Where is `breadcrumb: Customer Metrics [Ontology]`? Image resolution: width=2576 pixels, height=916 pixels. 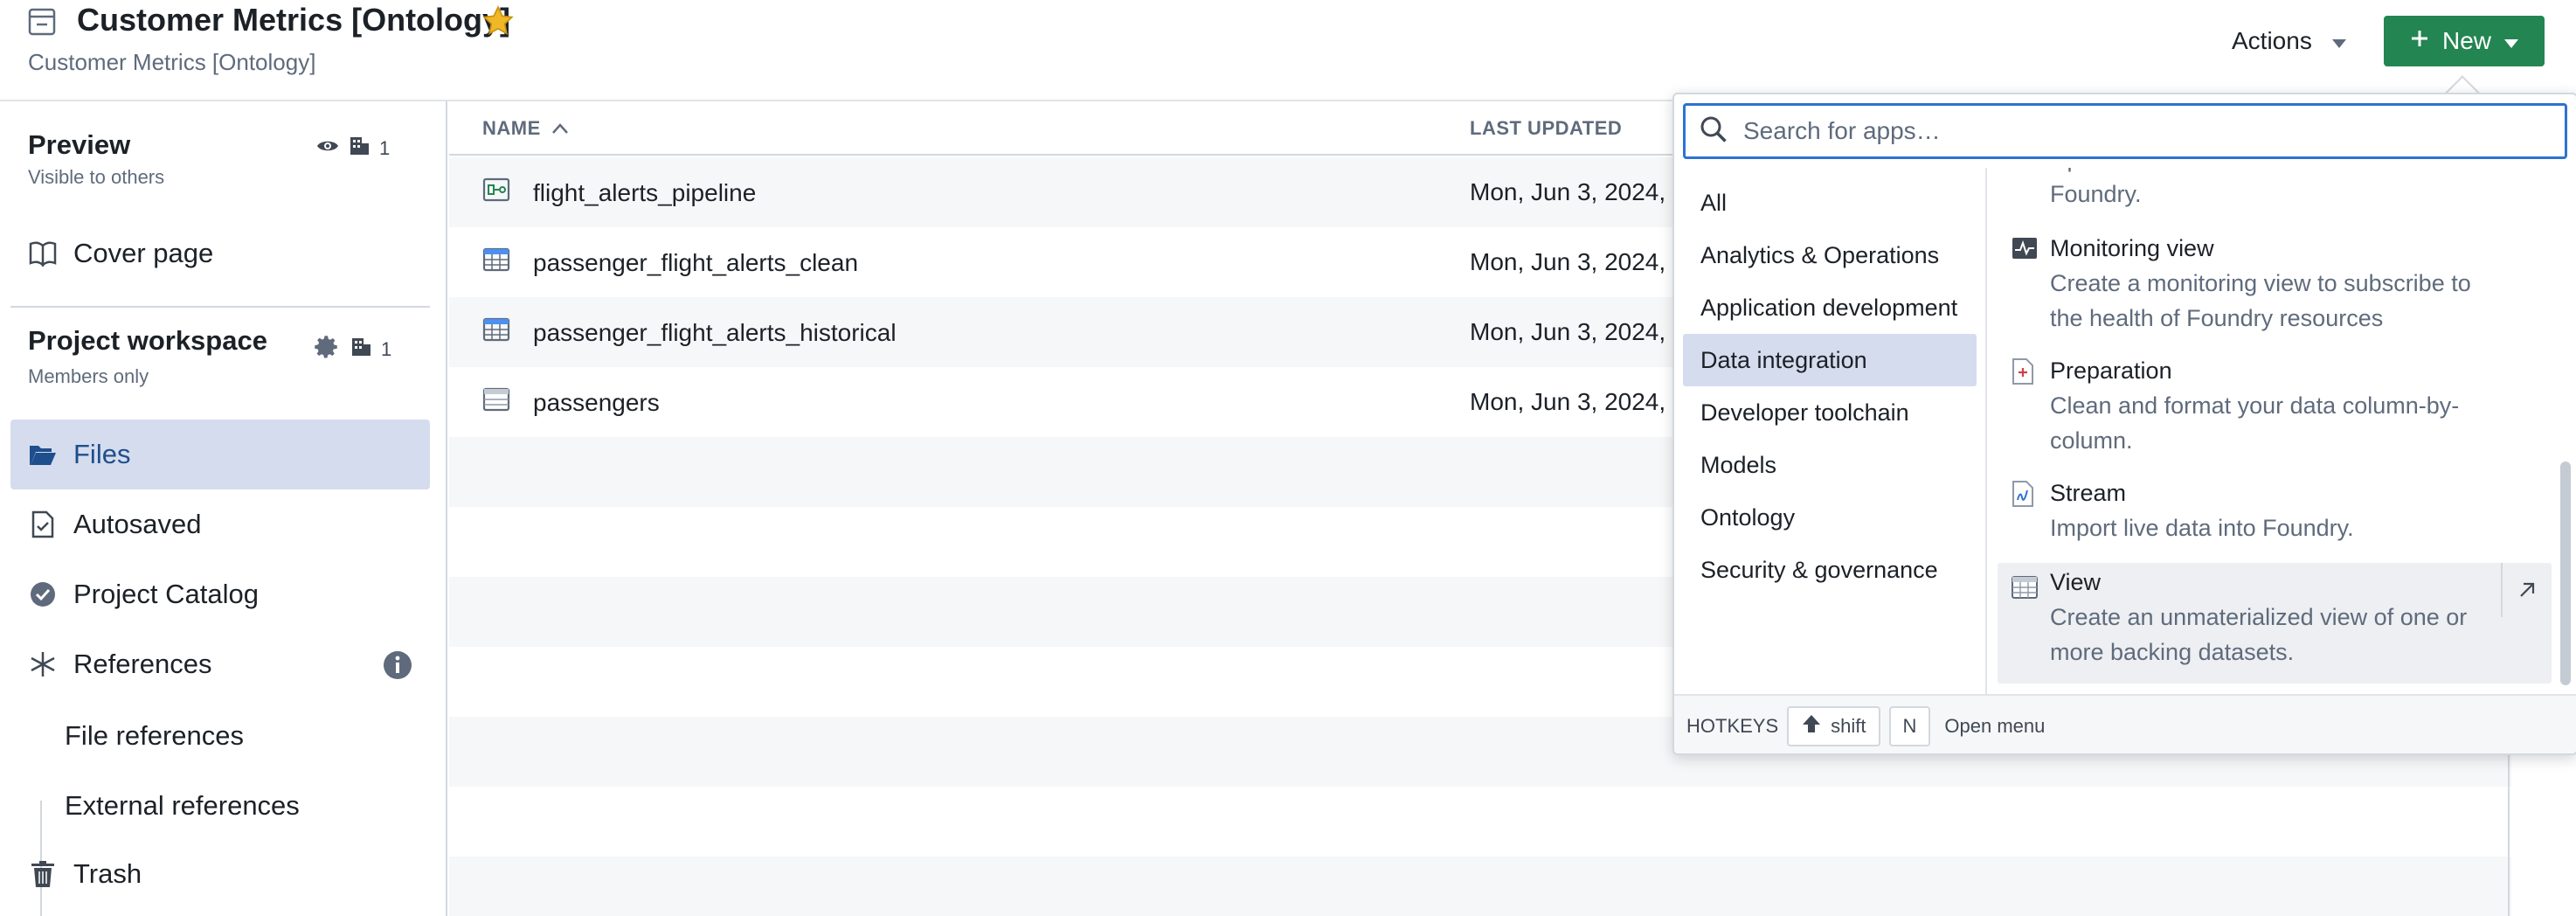 breadcrumb: Customer Metrics [Ontology] is located at coordinates (171, 62).